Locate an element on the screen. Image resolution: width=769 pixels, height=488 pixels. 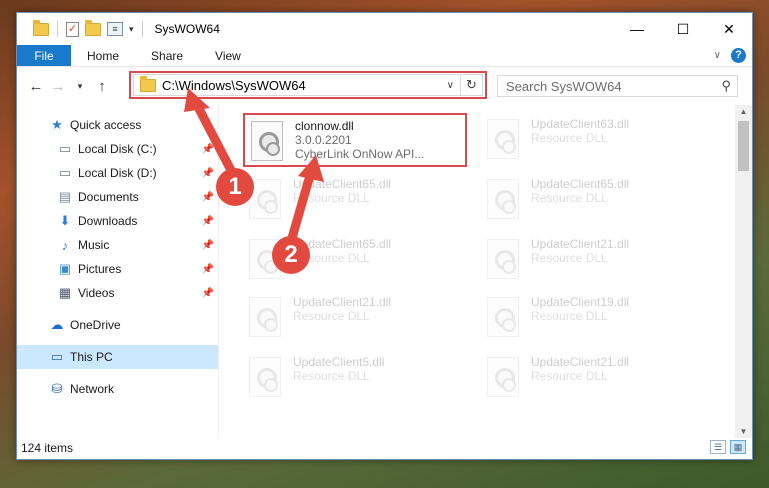
refresh-icon: ↻ is located at coordinates (472, 85).